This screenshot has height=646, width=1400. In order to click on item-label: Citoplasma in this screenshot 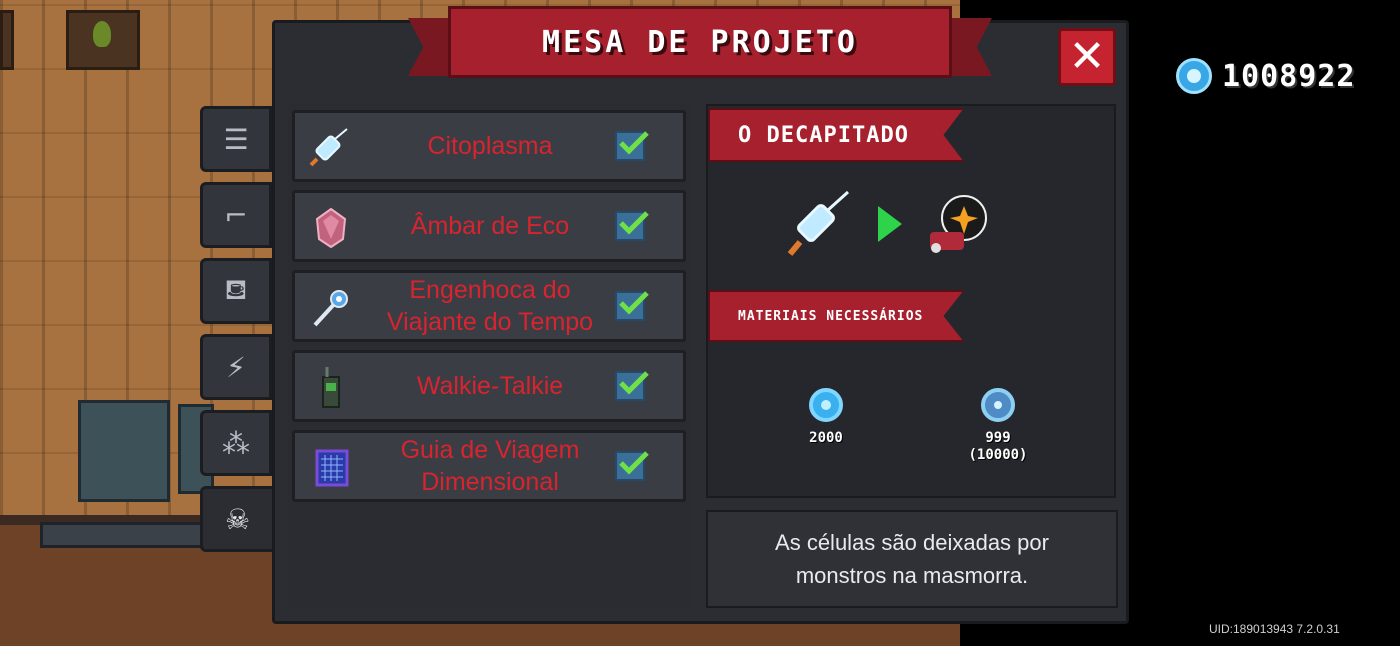, I will do `click(490, 146)`.